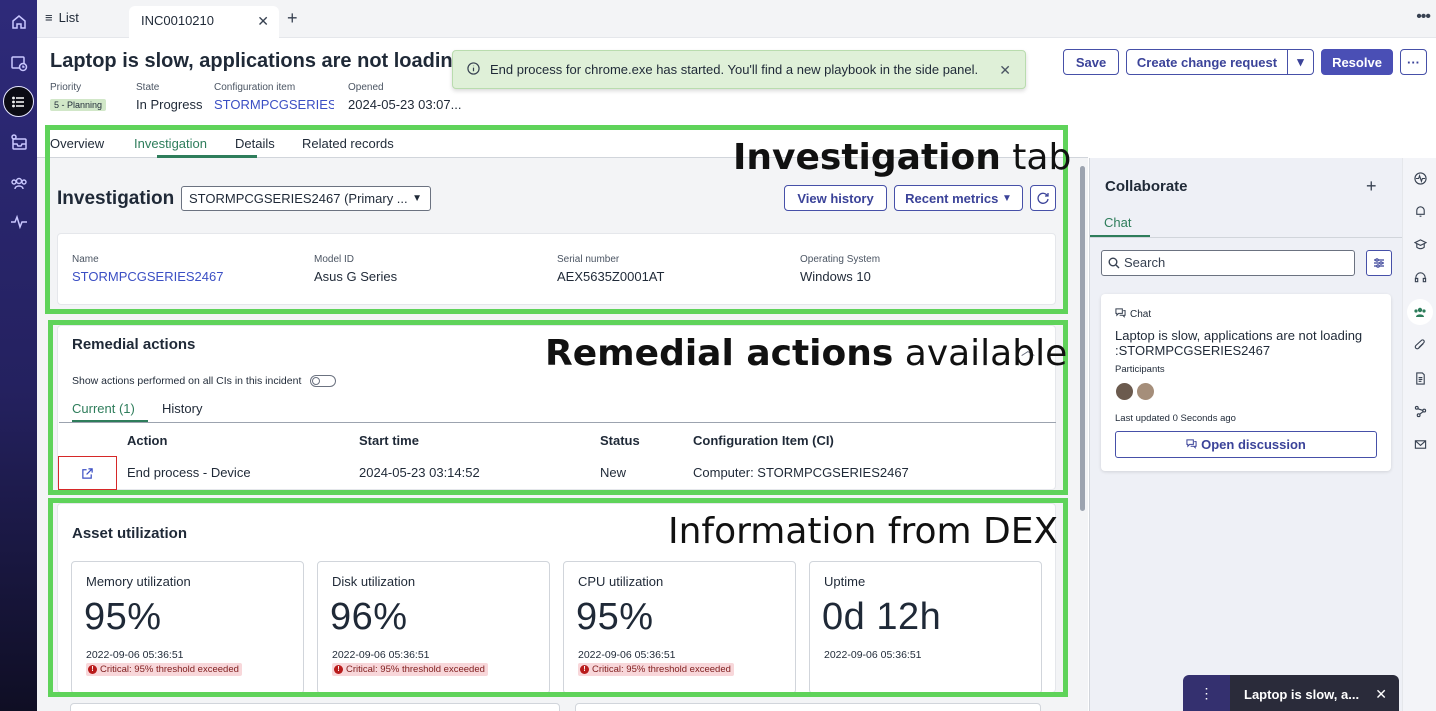  What do you see at coordinates (835, 198) in the screenshot?
I see `view-history-button: View history` at bounding box center [835, 198].